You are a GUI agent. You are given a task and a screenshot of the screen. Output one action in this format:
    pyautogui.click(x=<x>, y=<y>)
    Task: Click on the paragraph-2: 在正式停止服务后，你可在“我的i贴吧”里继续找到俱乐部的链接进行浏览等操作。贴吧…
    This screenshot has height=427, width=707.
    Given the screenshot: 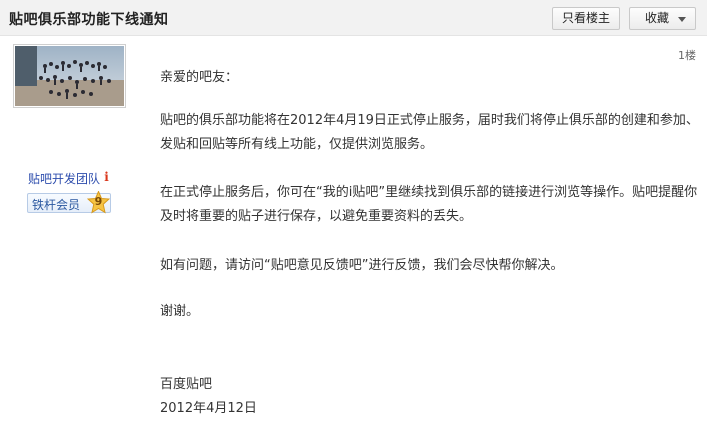 What is the action you would take?
    pyautogui.click(x=429, y=204)
    